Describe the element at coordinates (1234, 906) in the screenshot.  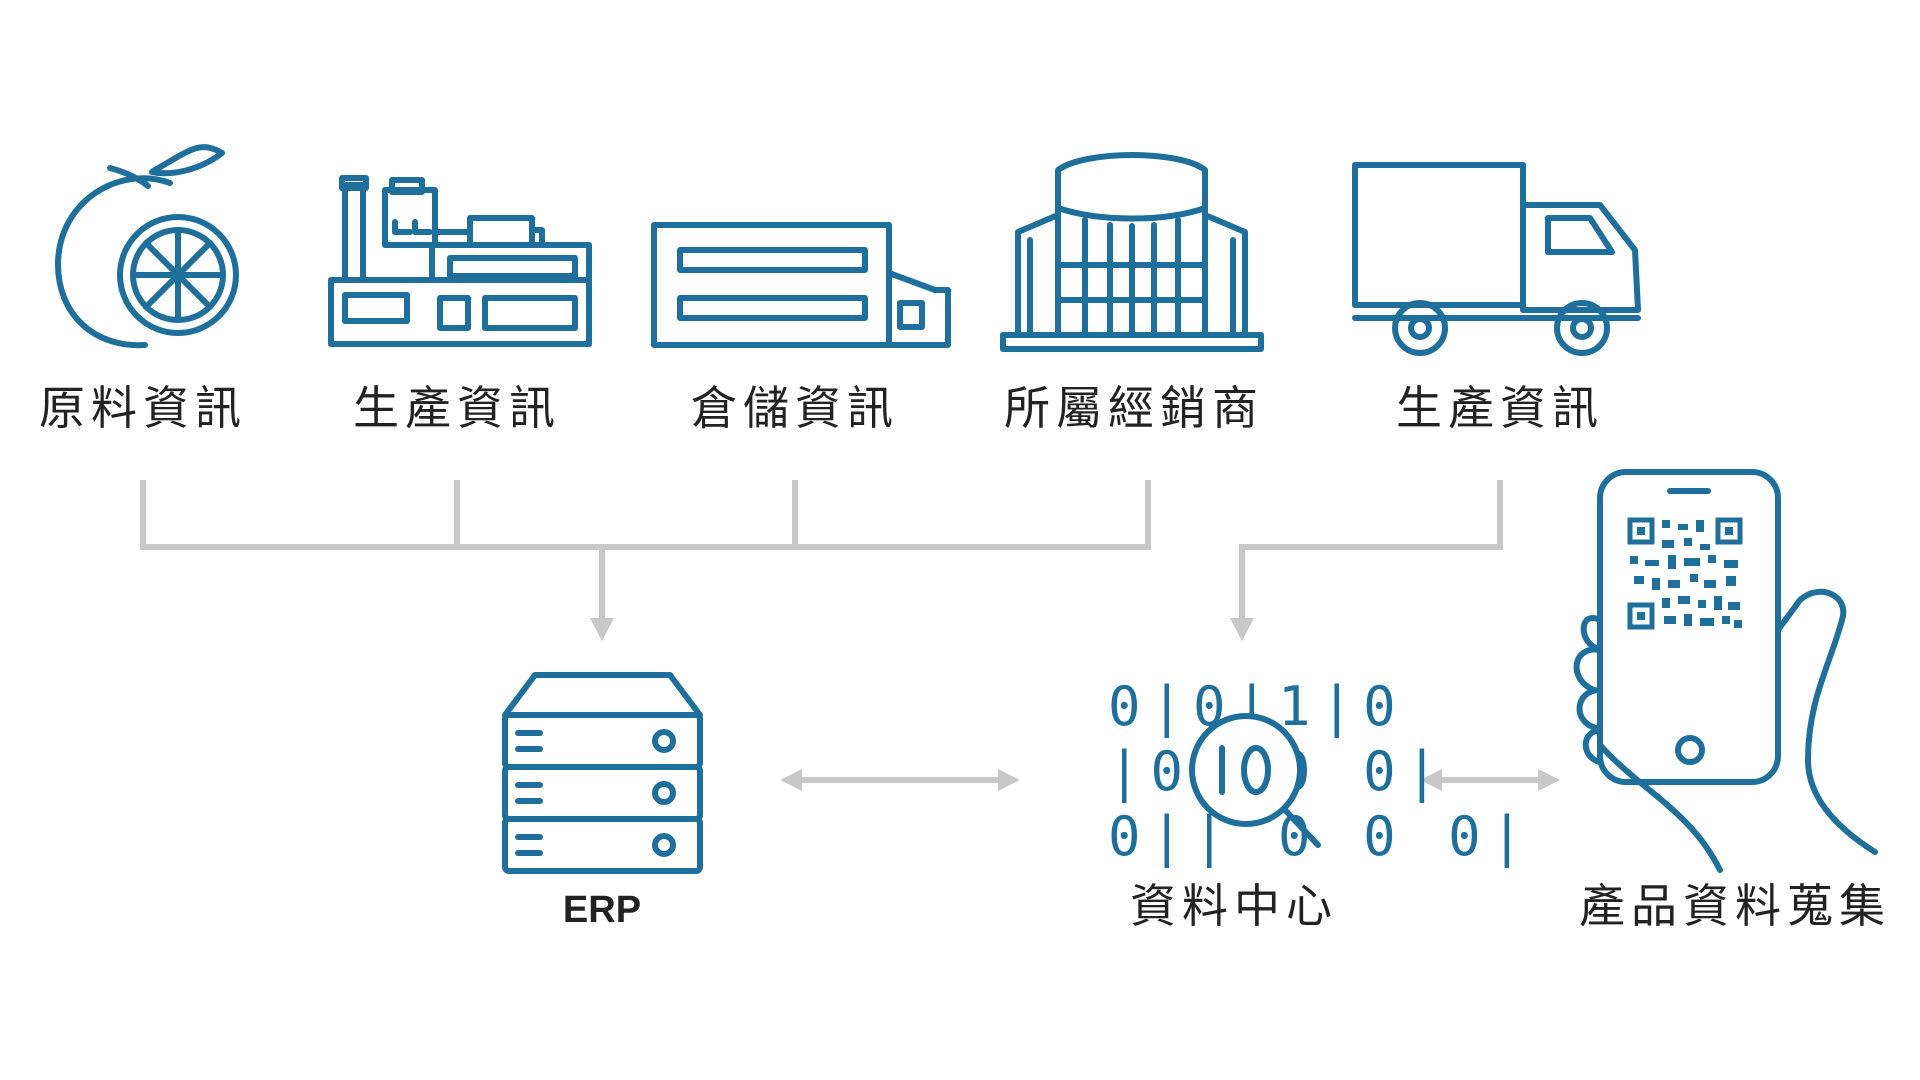
I see `hub-label-data-center: 資料中心` at that location.